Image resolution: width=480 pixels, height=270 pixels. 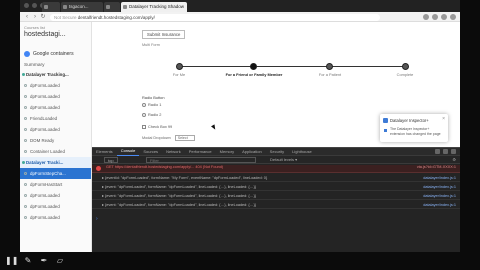 I want to click on tab-strip: tsgacon... Datalayer Tracking Shadow, so click(x=240, y=6).